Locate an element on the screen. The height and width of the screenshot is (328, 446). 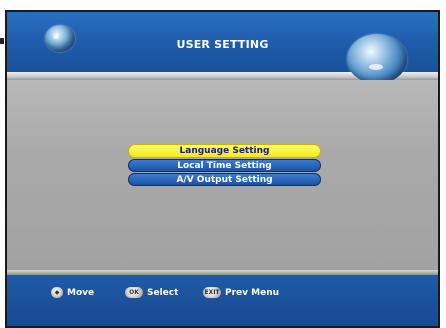
menu-item-language-setting: Language Setting is located at coordinates (224, 151).